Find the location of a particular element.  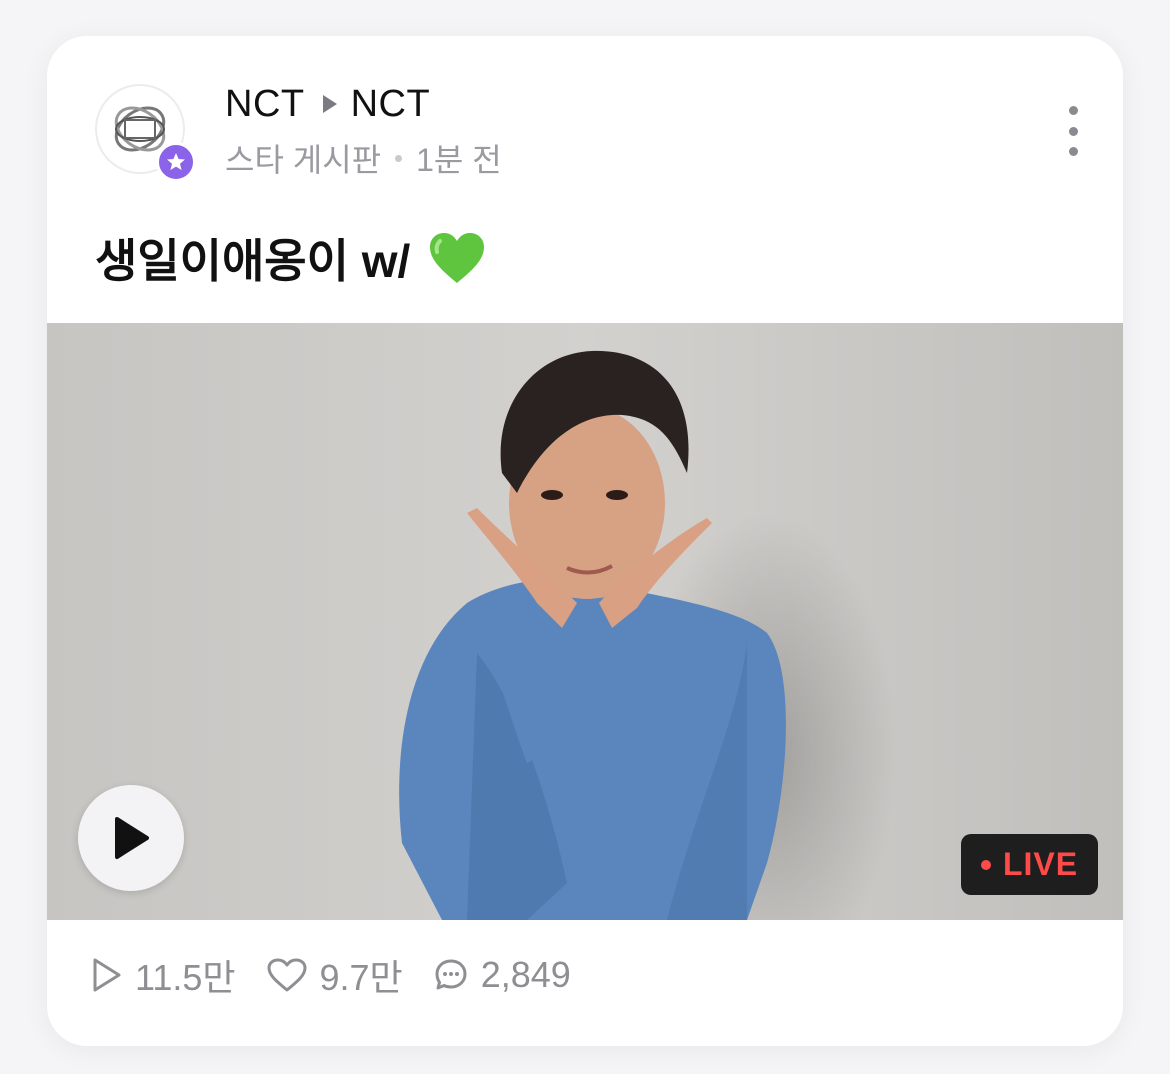

chat-bubble-icon is located at coordinates (451, 975).